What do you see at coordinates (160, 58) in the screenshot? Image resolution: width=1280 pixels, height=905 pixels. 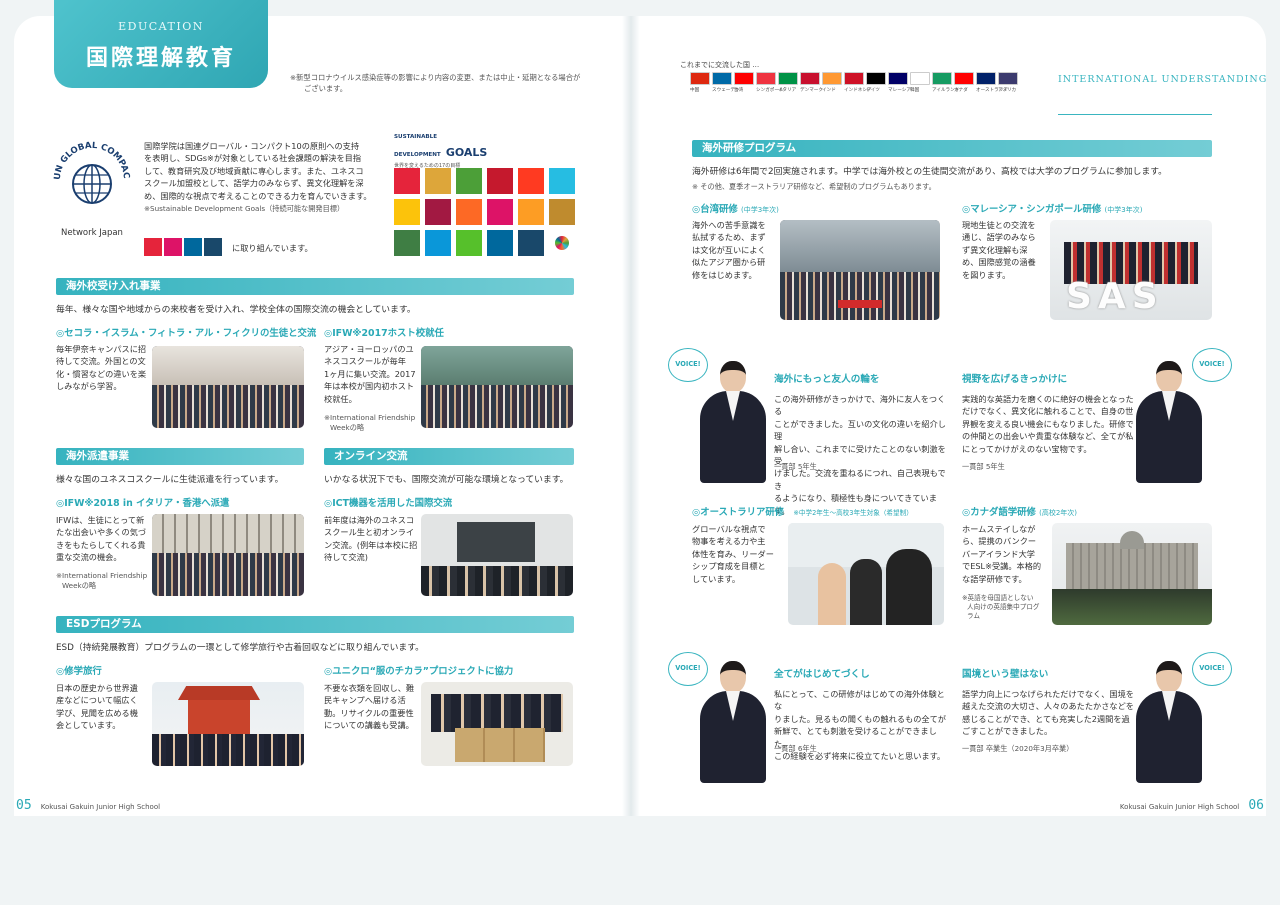 I see `page-title: 国際理解教育` at bounding box center [160, 58].